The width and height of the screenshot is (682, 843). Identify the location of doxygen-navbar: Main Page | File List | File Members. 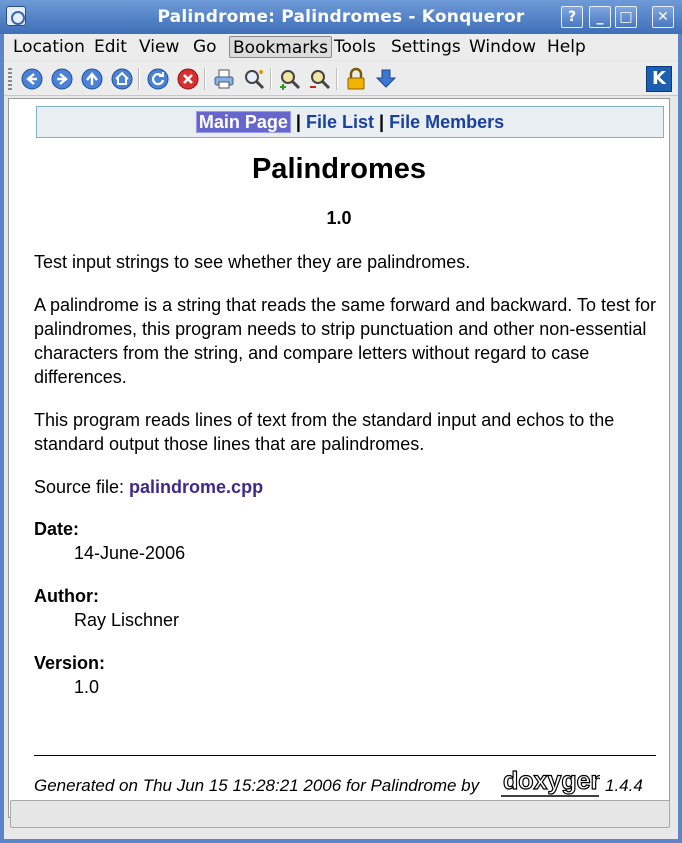
(350, 122).